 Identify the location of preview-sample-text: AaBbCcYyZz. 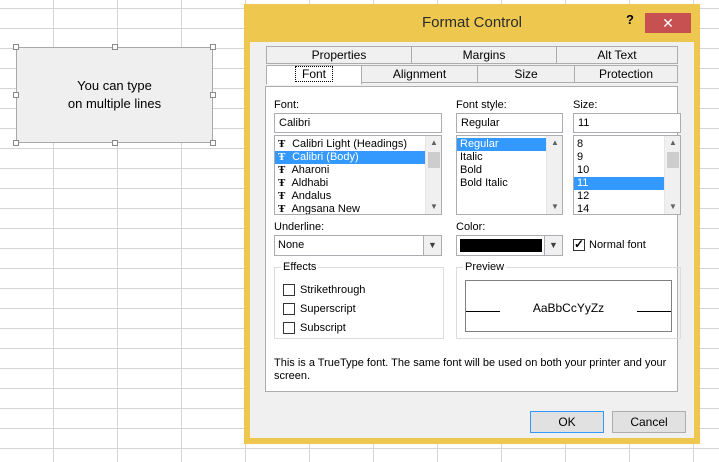
(568, 308).